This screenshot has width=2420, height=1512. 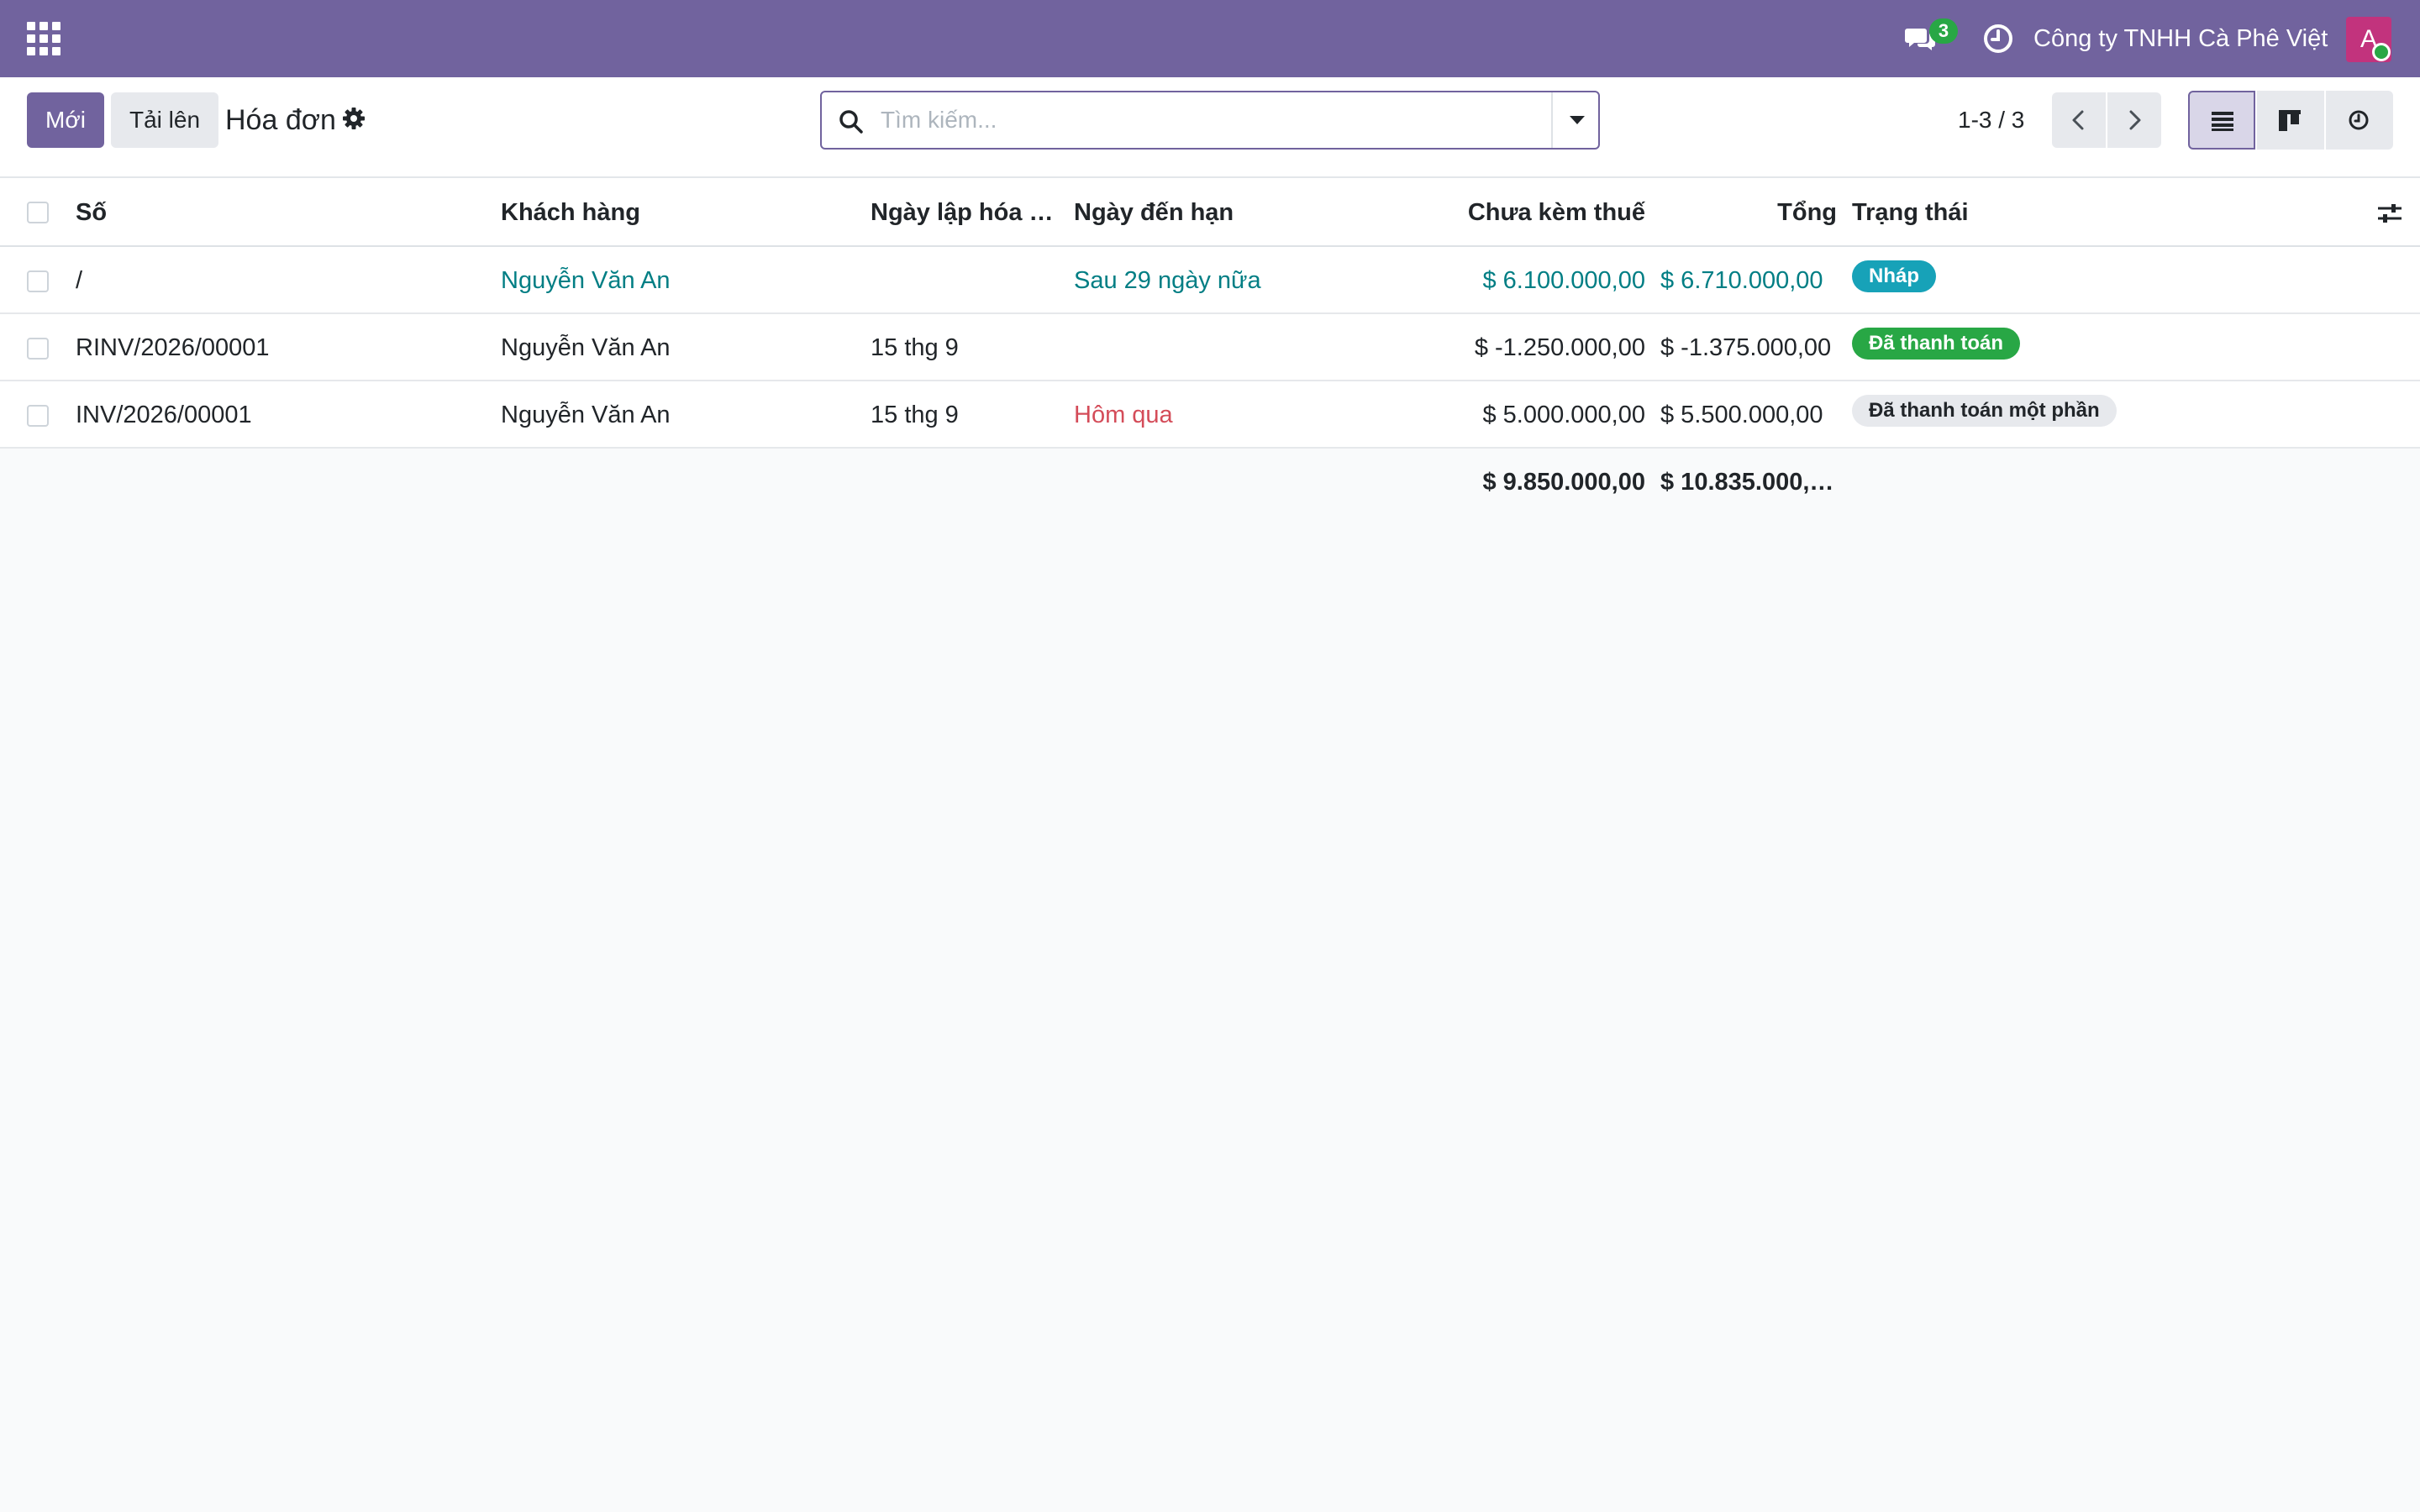 What do you see at coordinates (65, 120) in the screenshot?
I see `new-button: Mới` at bounding box center [65, 120].